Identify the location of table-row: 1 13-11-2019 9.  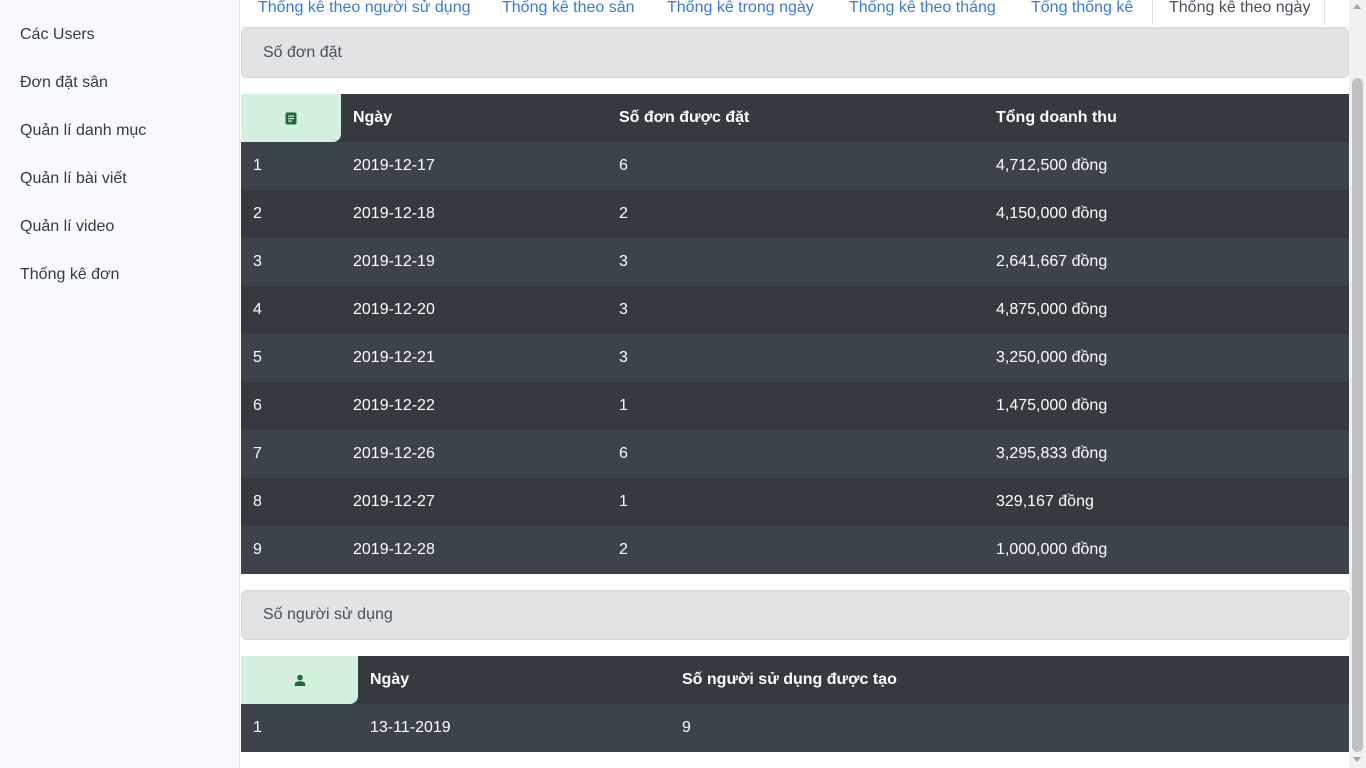
(795, 728).